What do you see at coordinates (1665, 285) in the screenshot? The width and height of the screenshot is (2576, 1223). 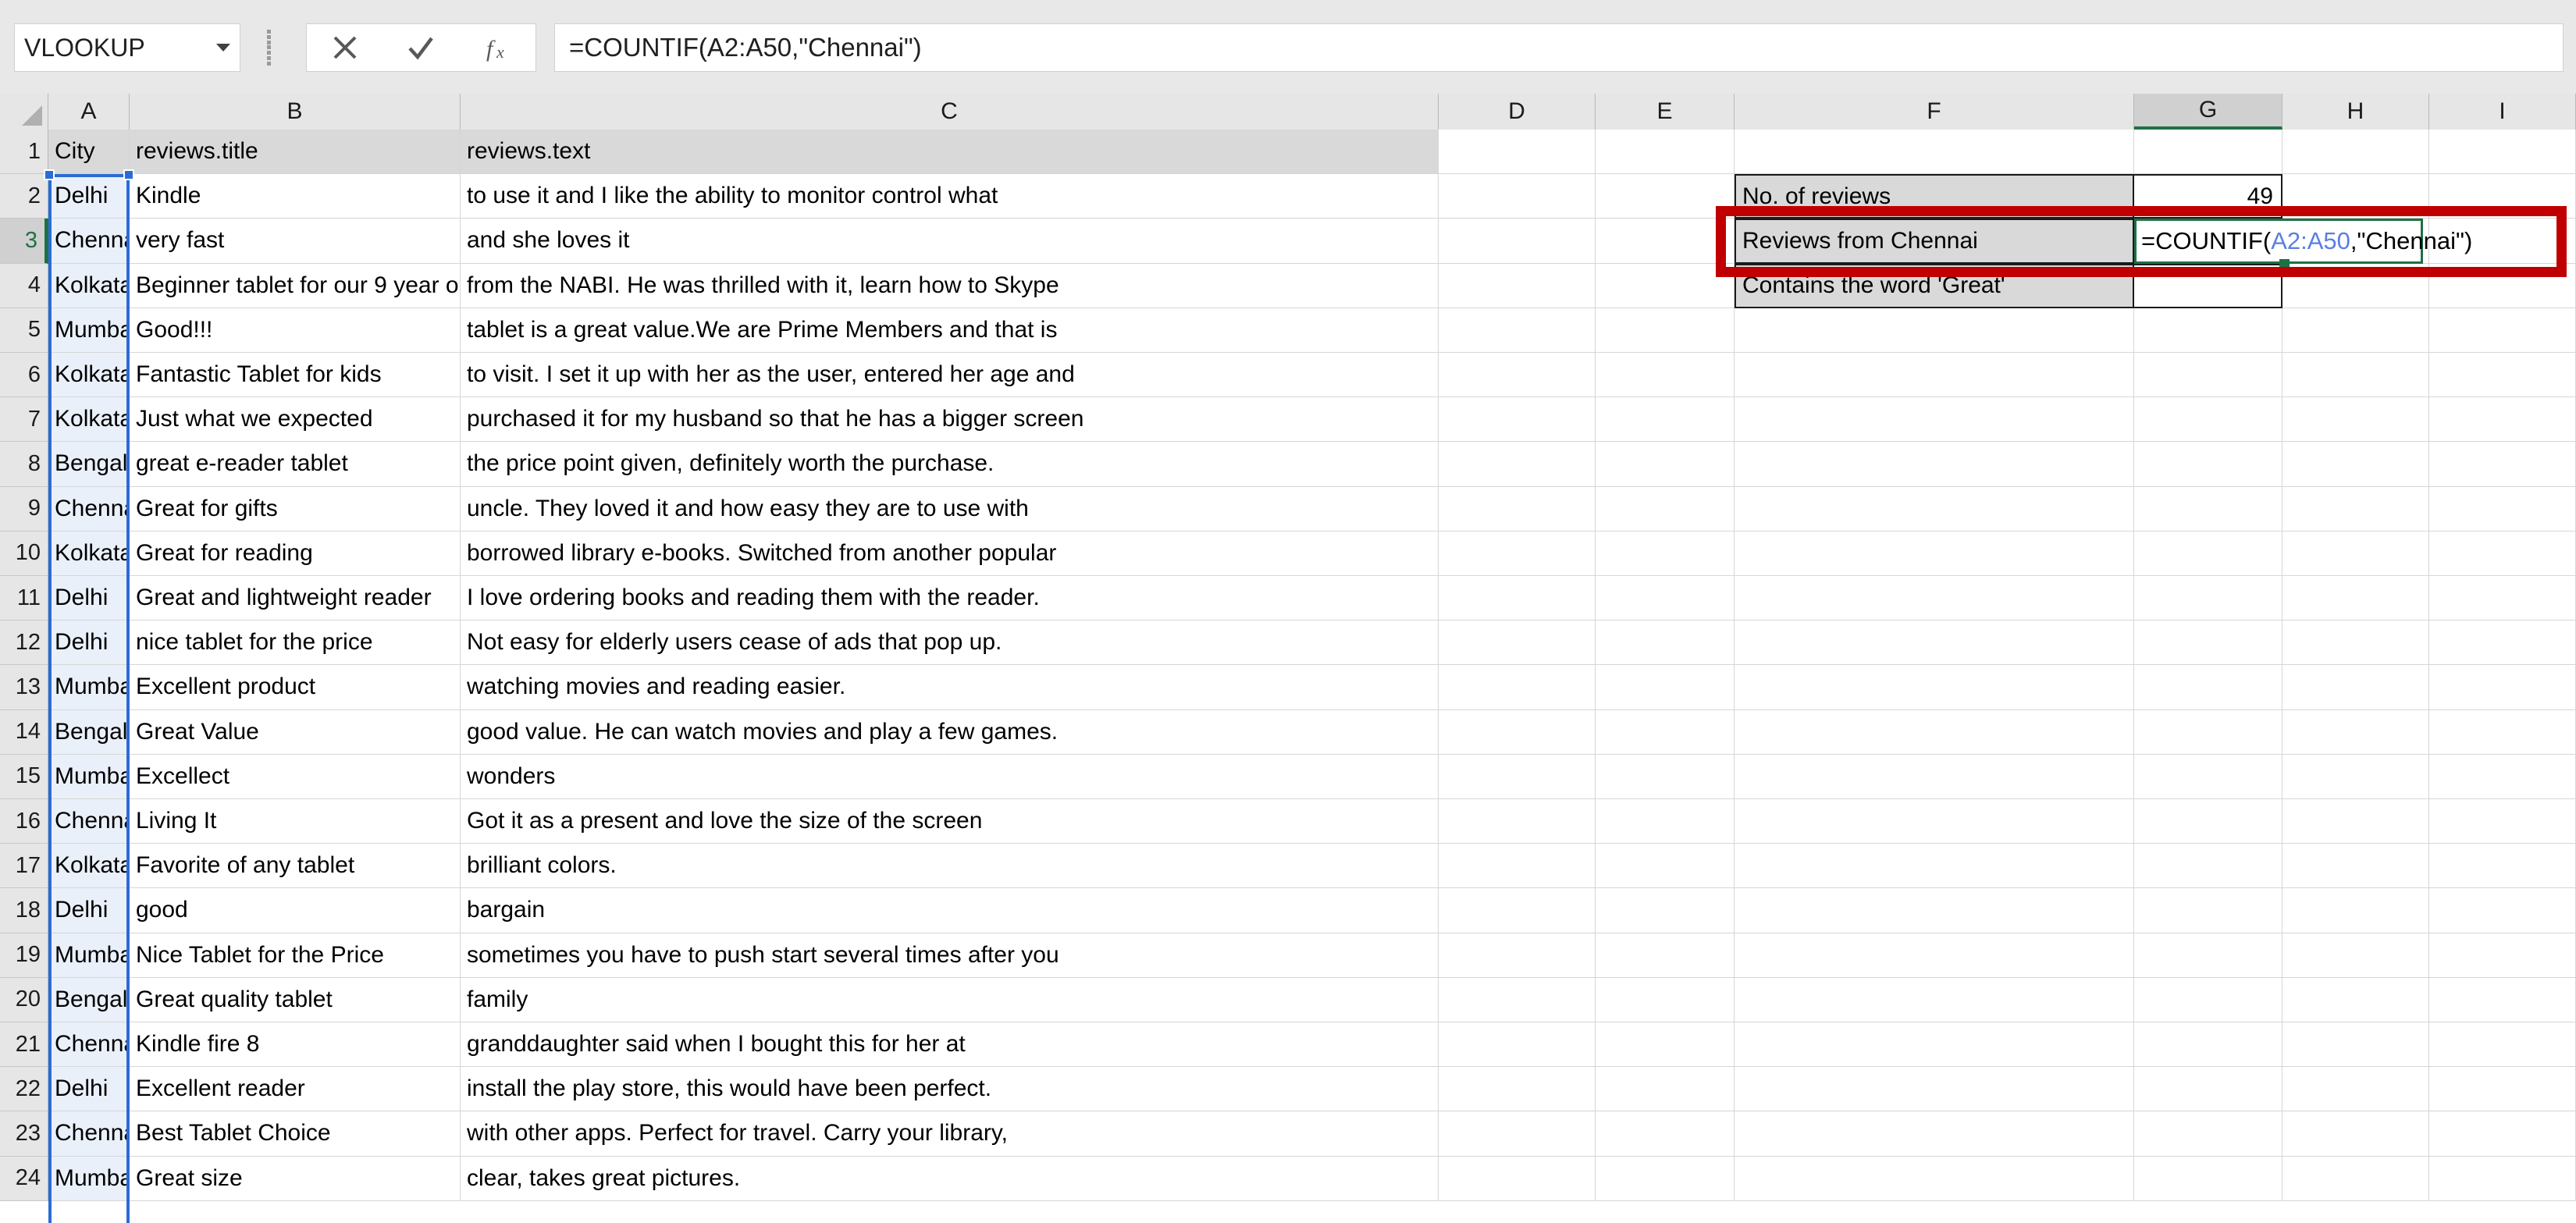 I see `cell-E4` at bounding box center [1665, 285].